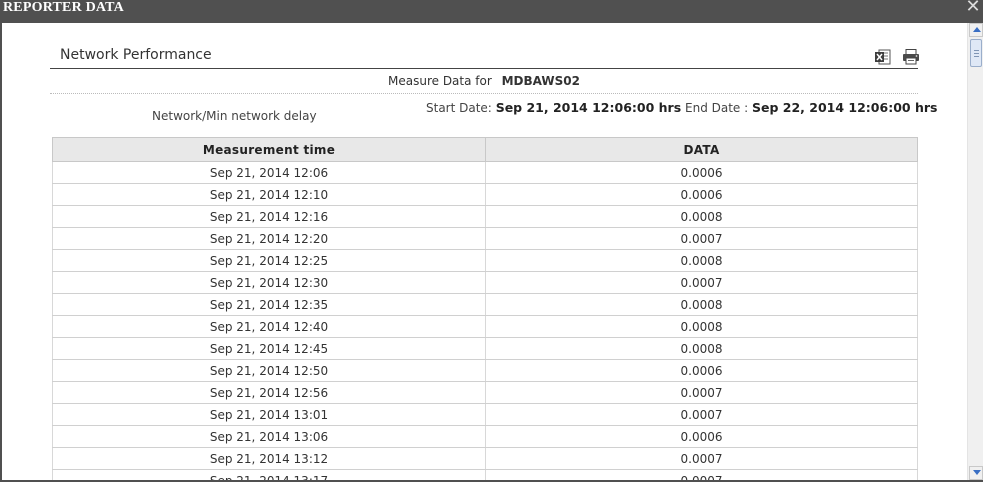 The height and width of the screenshot is (482, 983). Describe the element at coordinates (269, 392) in the screenshot. I see `cell-measurement-time: Sep 21, 2014 12:56` at that location.